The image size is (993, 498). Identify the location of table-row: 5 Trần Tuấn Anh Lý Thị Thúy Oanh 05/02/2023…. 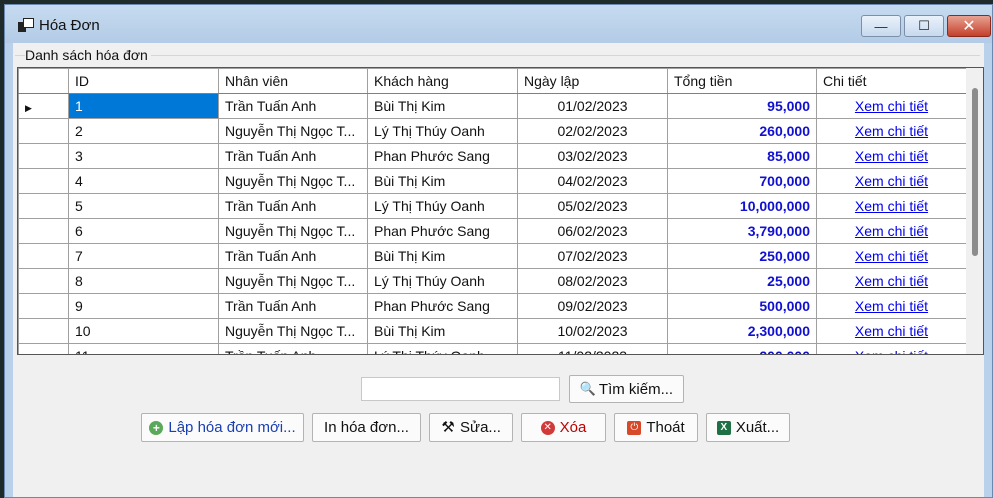
(492, 206).